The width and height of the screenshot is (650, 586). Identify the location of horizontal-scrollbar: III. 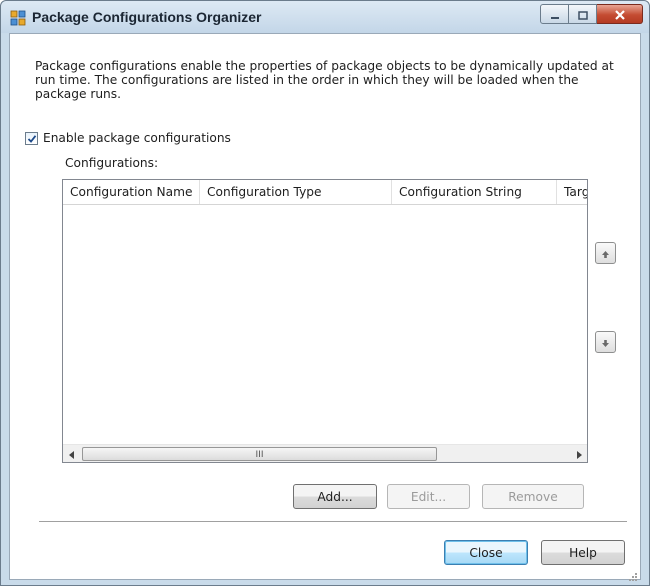
(325, 453).